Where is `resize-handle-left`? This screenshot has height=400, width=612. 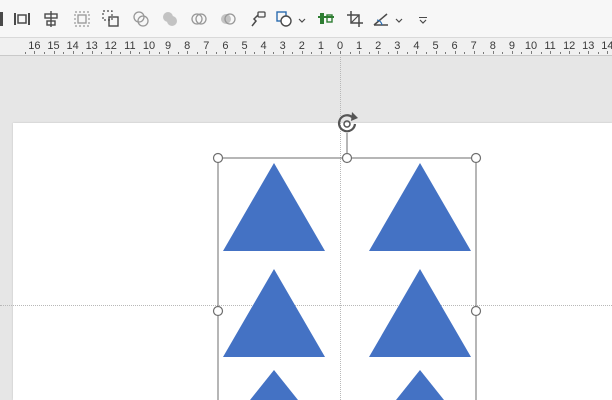 resize-handle-left is located at coordinates (218, 311).